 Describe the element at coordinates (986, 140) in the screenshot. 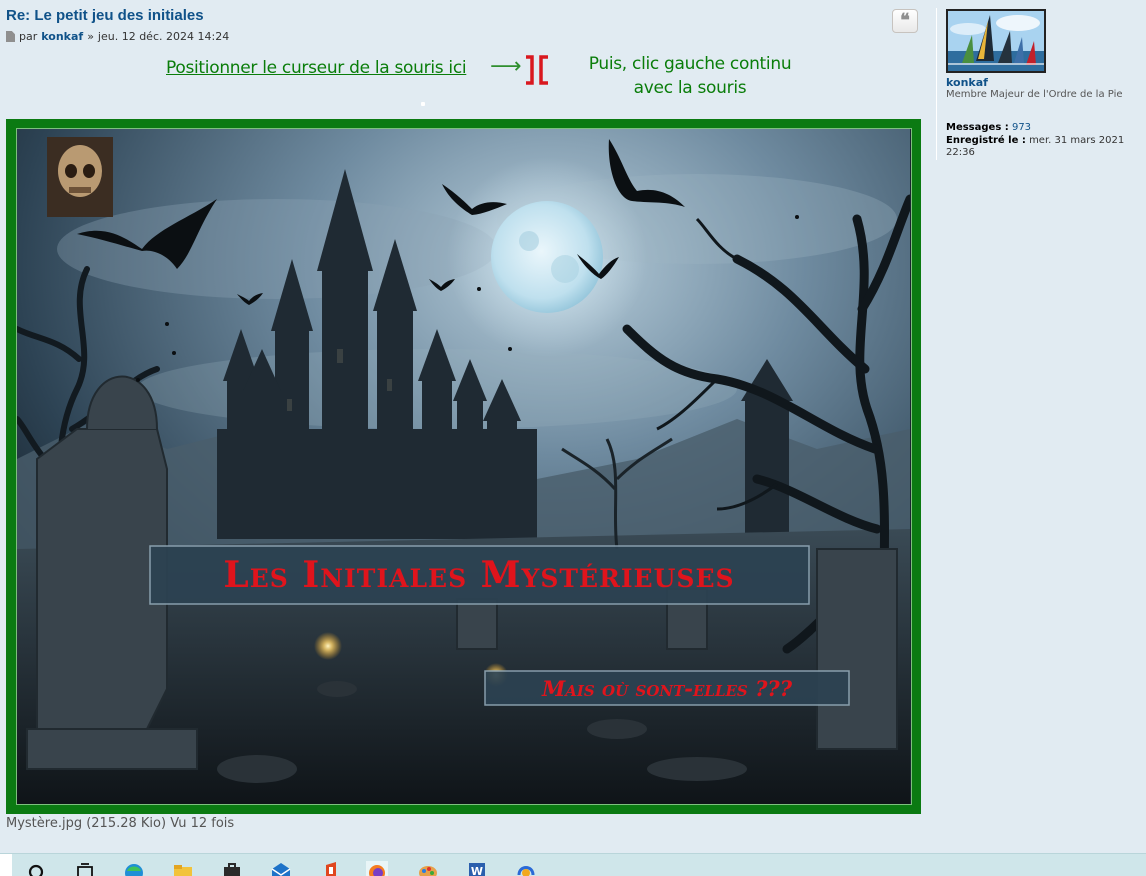

I see `registered-label: Enregistré le :` at that location.